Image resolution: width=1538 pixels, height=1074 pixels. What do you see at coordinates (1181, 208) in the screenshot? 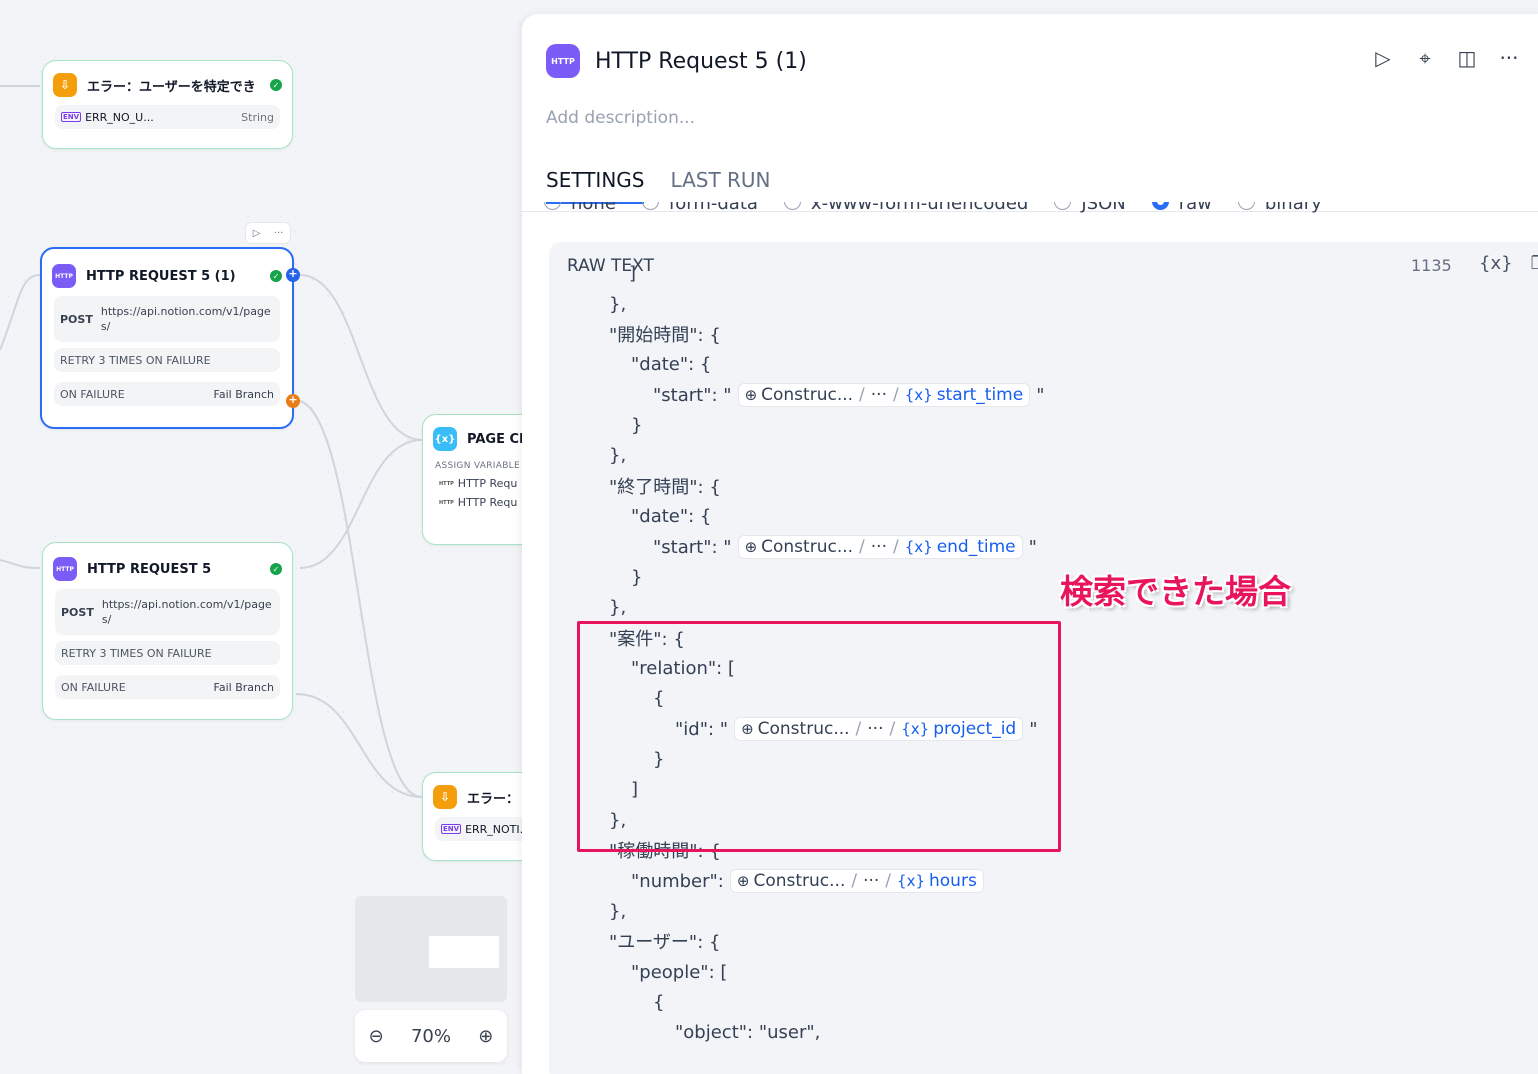
I see `body-type-raw: raw` at bounding box center [1181, 208].